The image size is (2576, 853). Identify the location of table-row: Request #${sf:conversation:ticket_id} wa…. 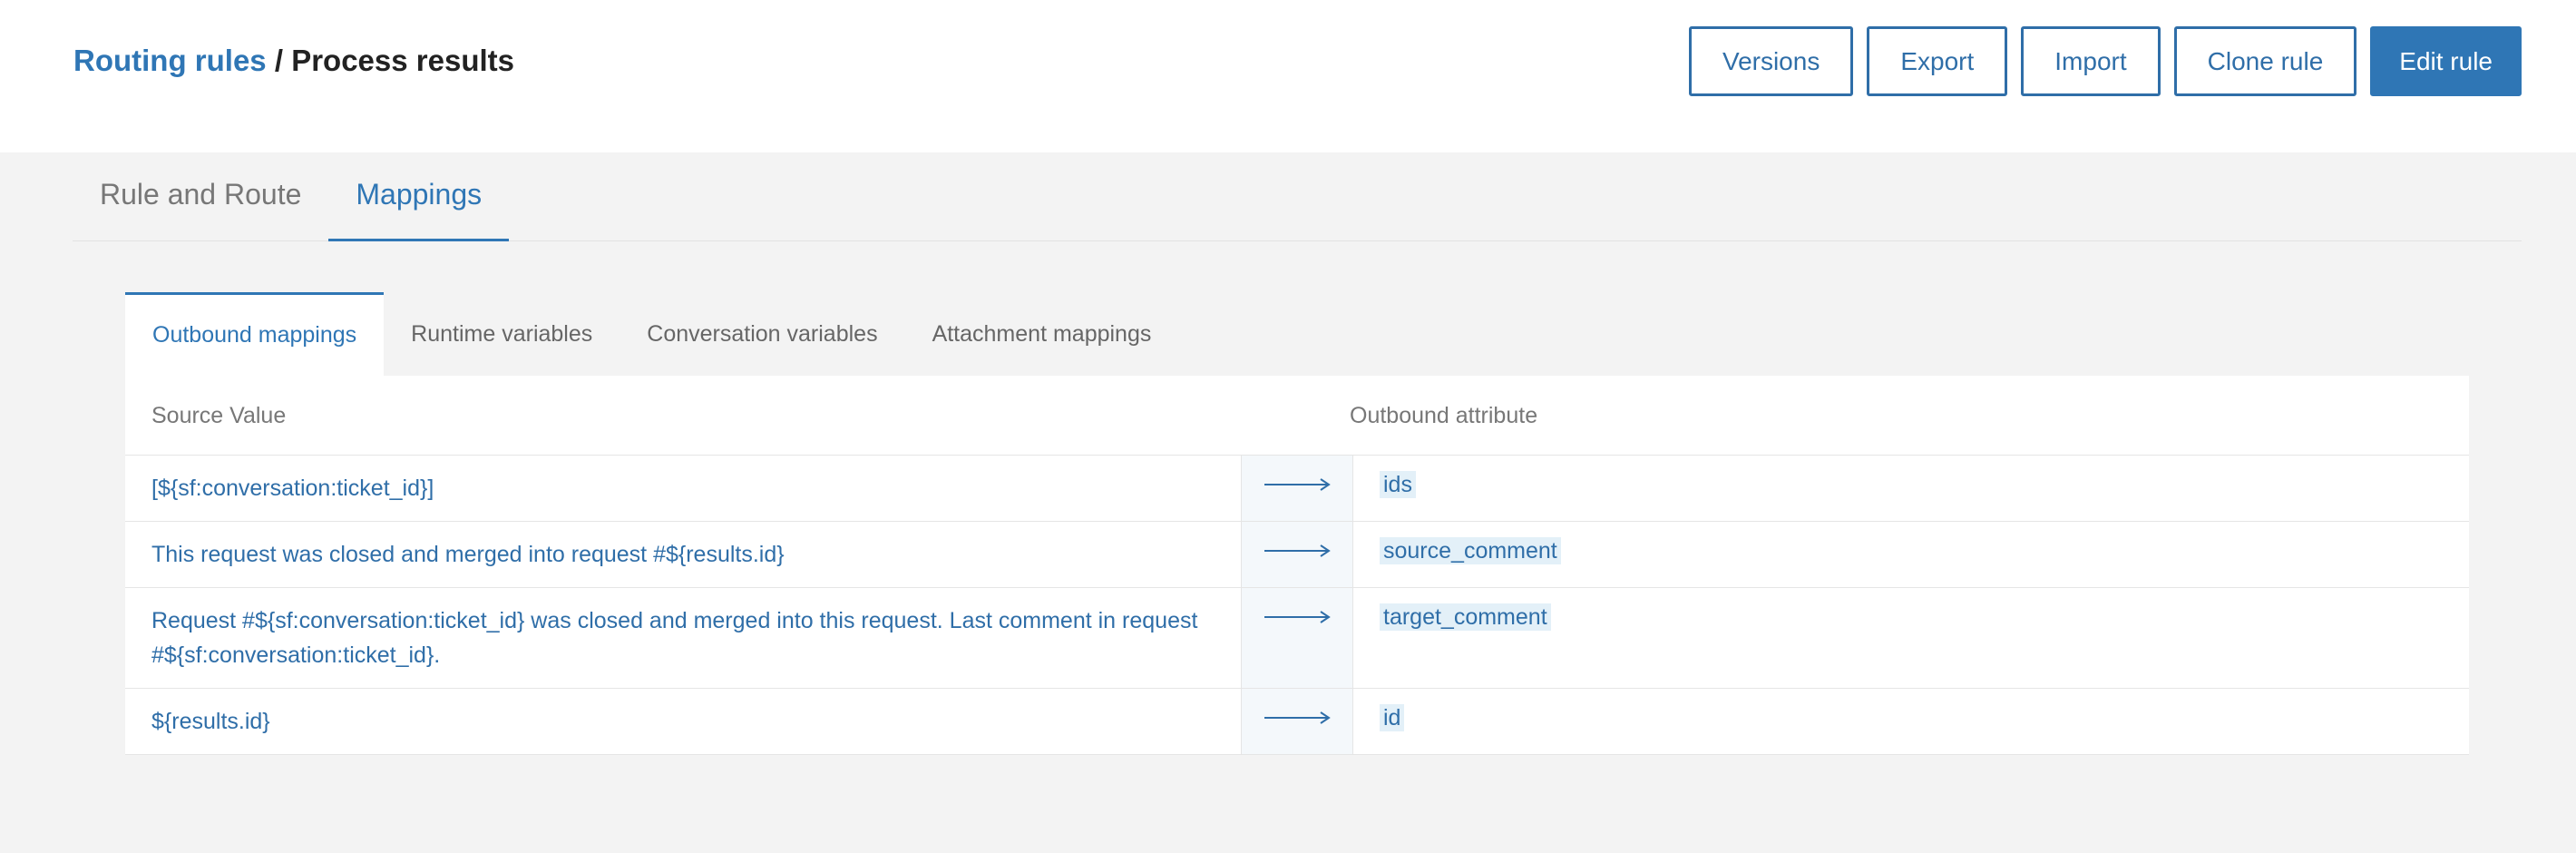
(1297, 638).